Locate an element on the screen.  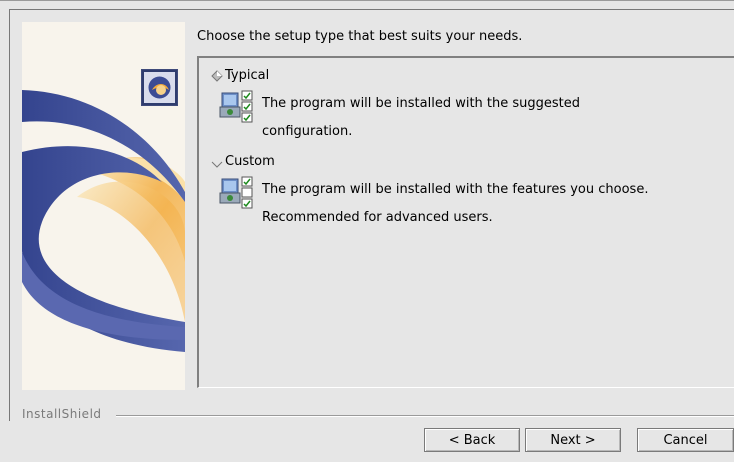
cancel-button: Cancel is located at coordinates (685, 440).